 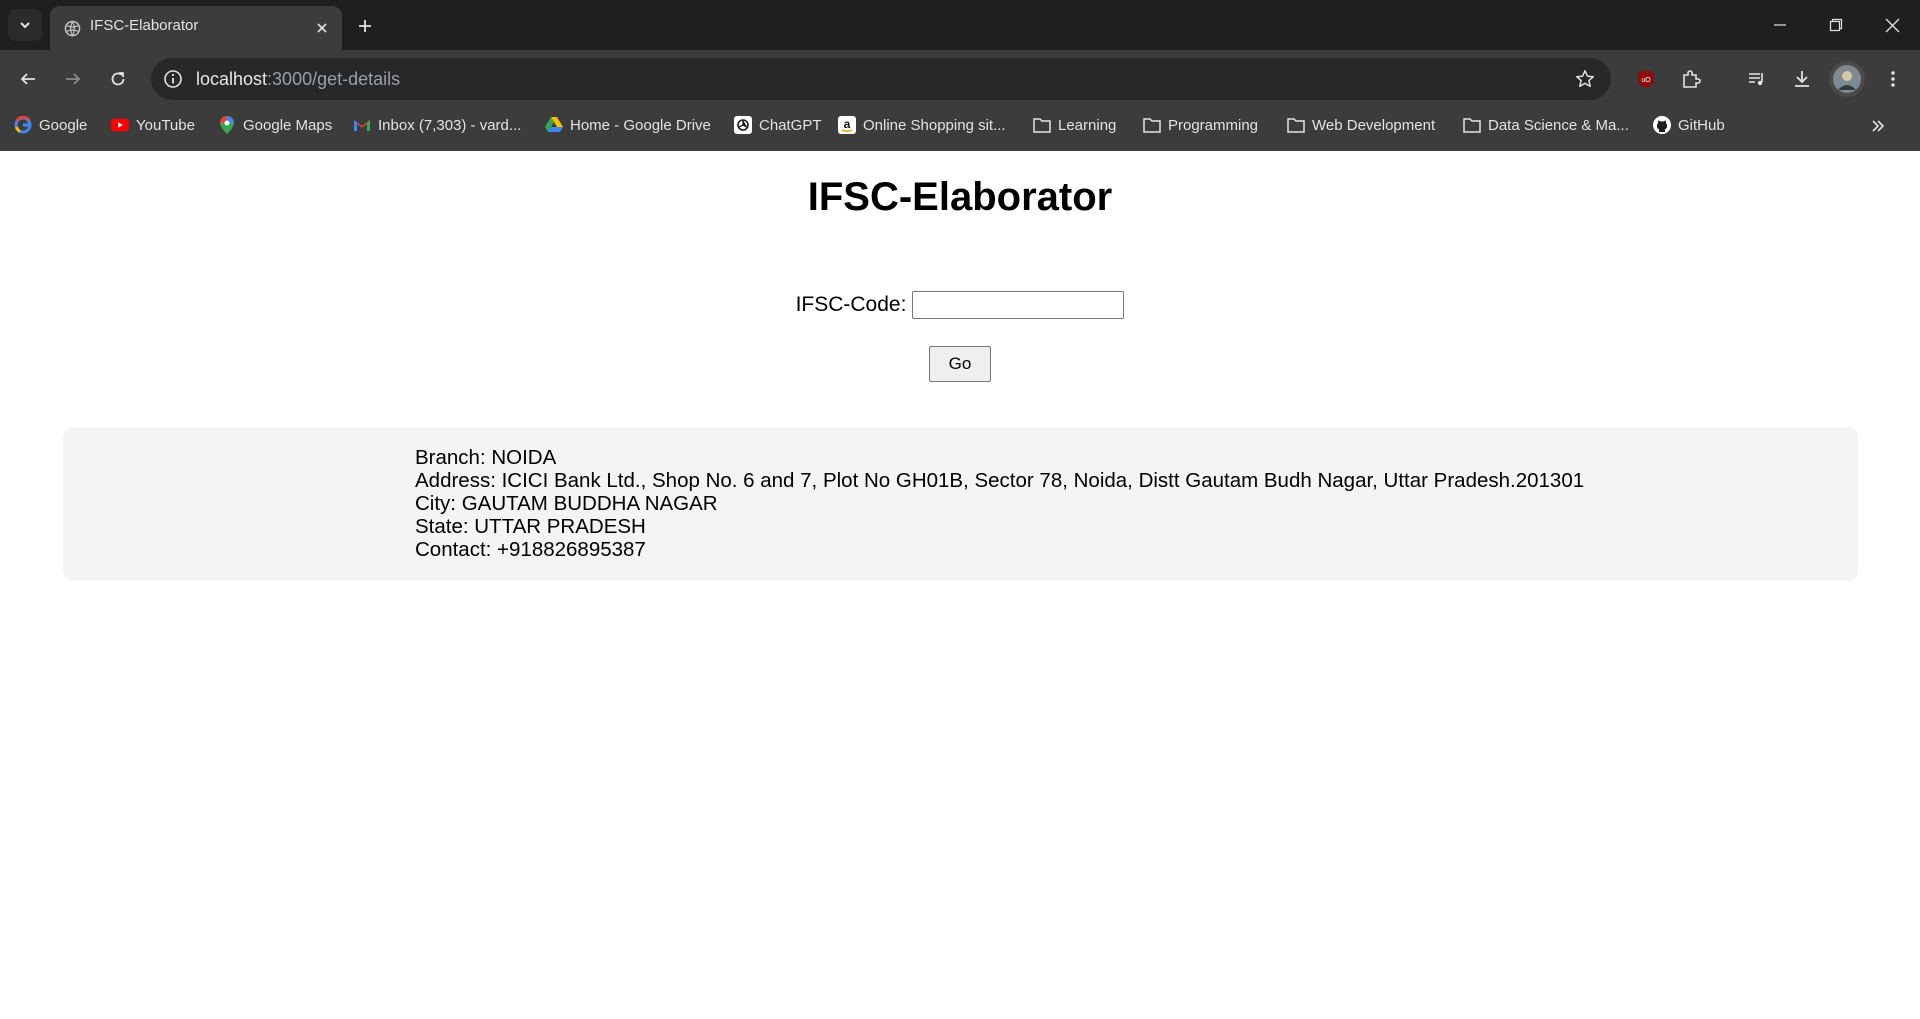 I want to click on go-button-wrapper: Go, so click(x=960, y=364).